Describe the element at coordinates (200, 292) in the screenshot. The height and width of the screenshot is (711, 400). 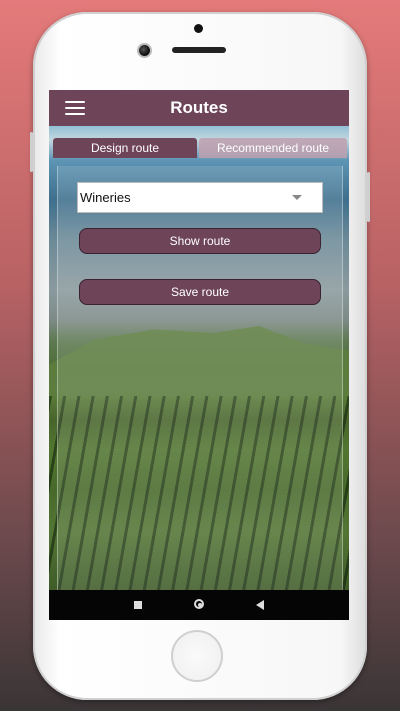
I see `save-route-button: Save route` at that location.